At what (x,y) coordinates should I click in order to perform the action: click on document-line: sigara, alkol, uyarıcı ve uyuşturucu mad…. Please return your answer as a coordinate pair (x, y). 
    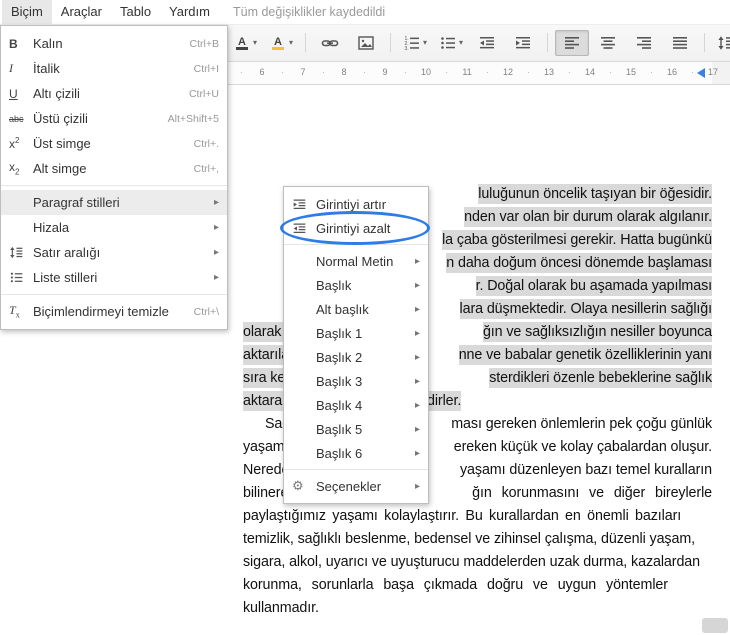
    Looking at the image, I should click on (365, 562).